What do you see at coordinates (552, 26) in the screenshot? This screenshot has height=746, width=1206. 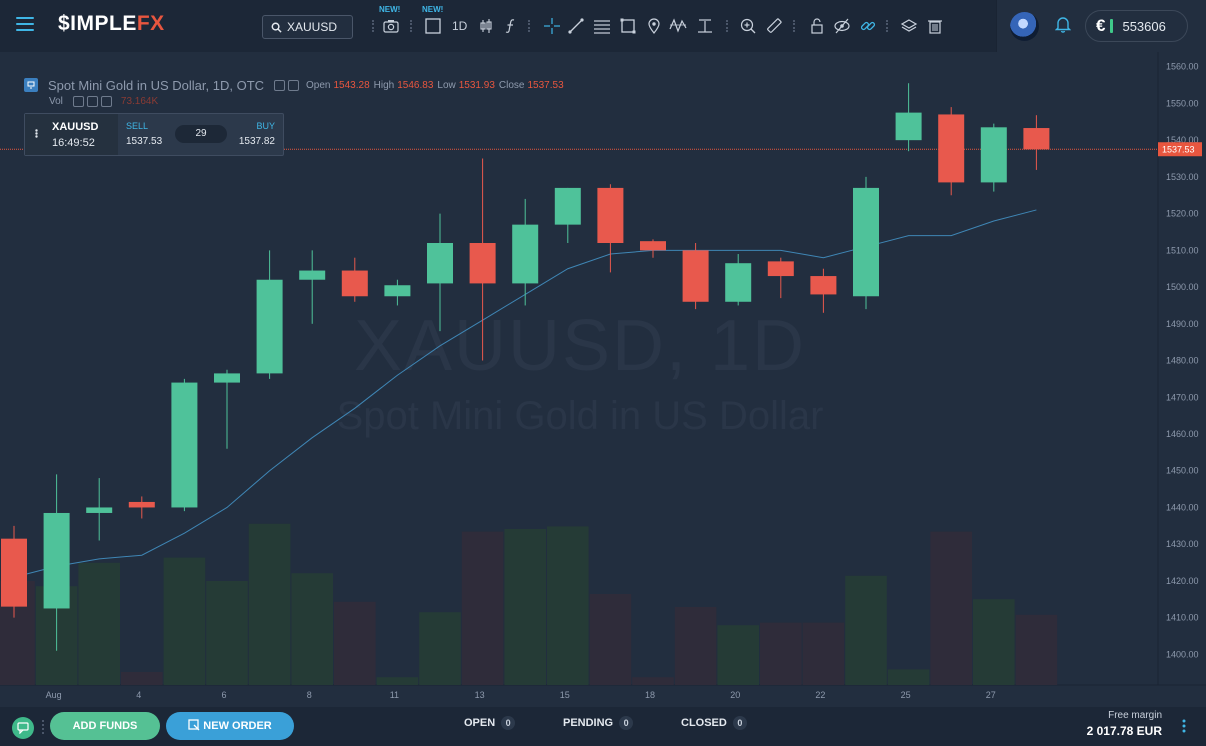 I see `crosshair-icon` at bounding box center [552, 26].